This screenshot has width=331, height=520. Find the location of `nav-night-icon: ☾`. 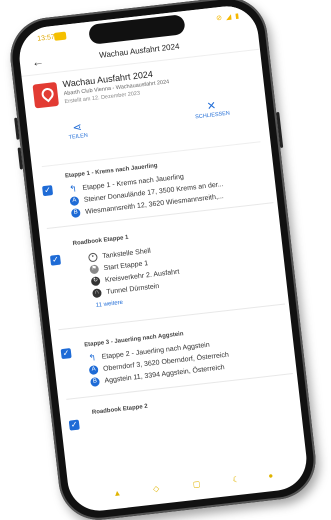

nav-night-icon: ☾ is located at coordinates (236, 480).